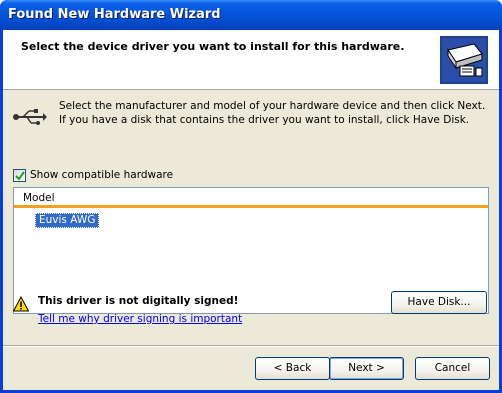 Image resolution: width=502 pixels, height=393 pixels. What do you see at coordinates (21, 304) in the screenshot?
I see `warning-icon` at bounding box center [21, 304].